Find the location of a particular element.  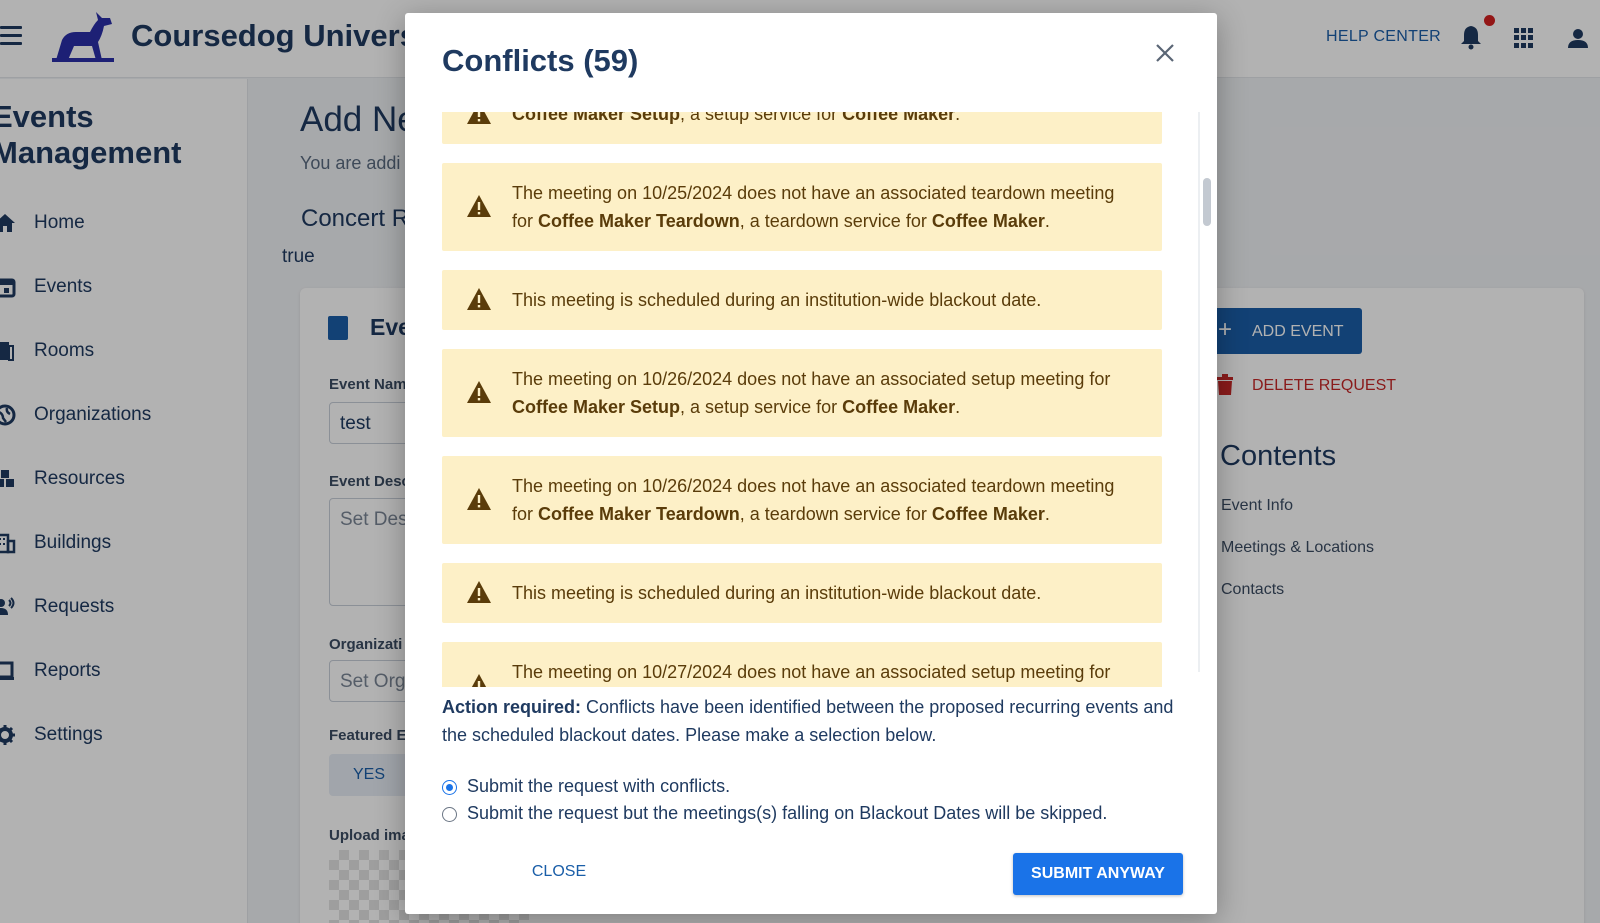

option-submit-with-conflicts: Submit the request with conflicts. is located at coordinates (822, 789).